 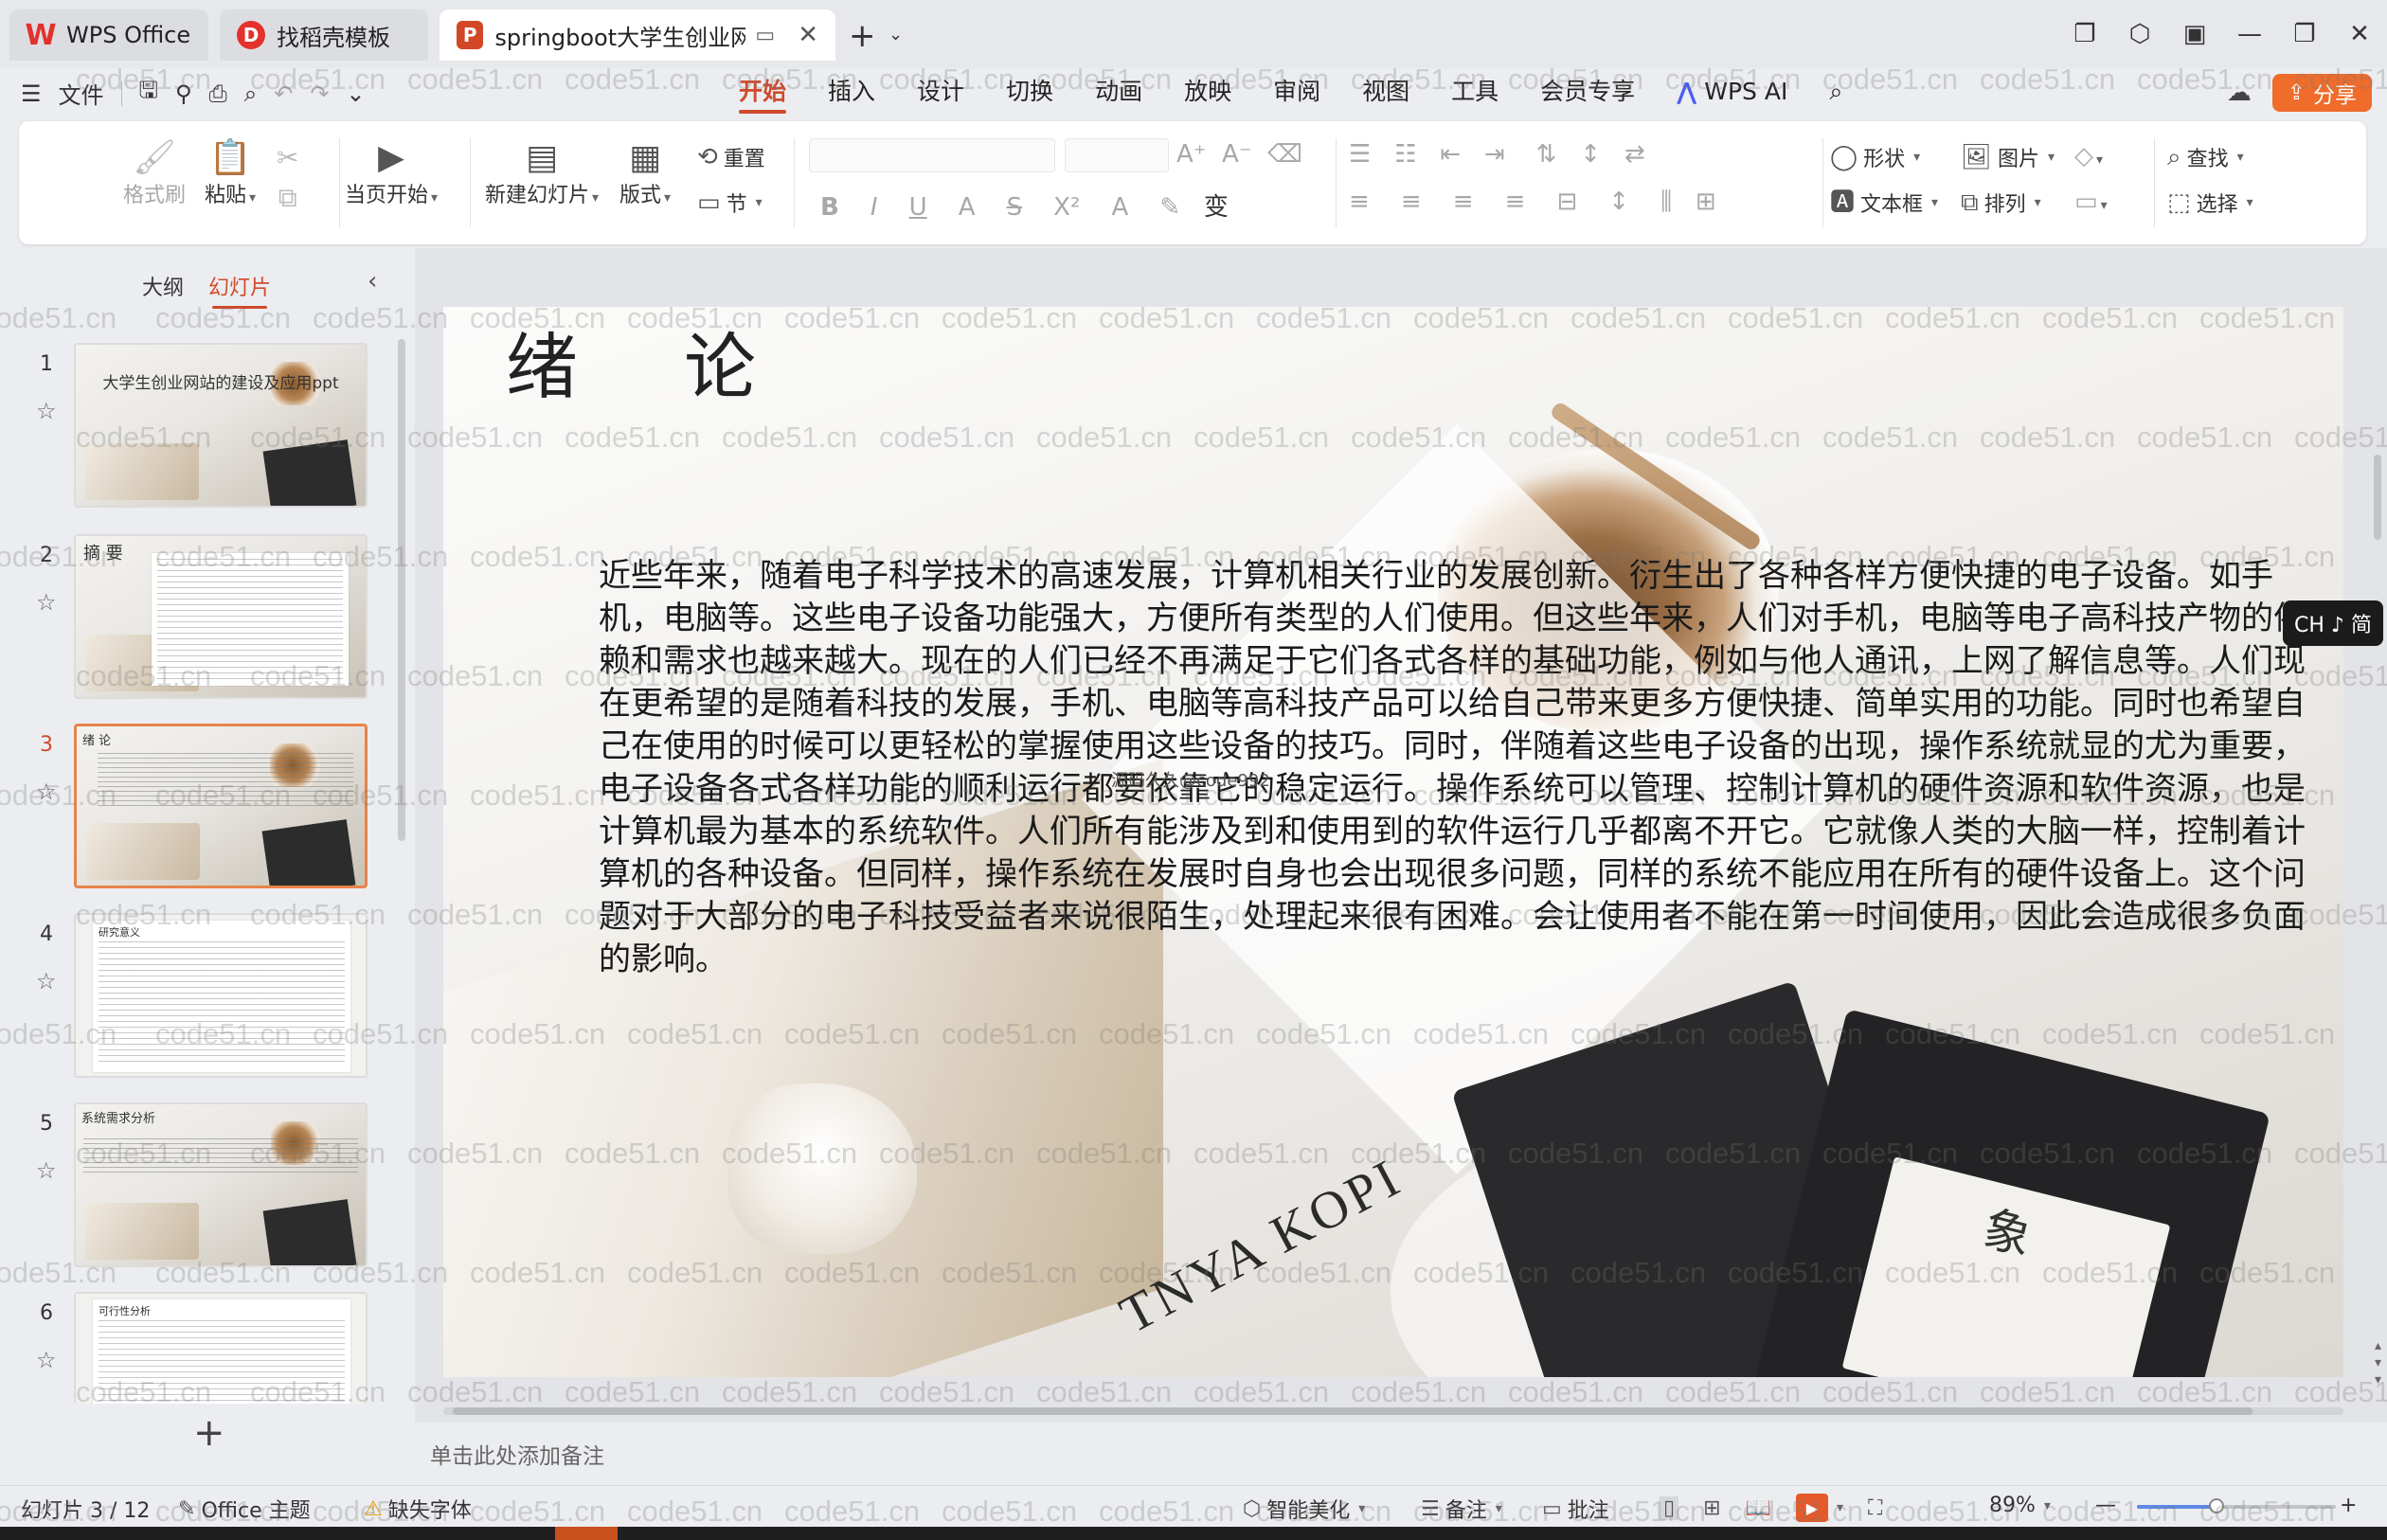 What do you see at coordinates (1546, 154) in the screenshot?
I see `text-direction-icon: ⇅` at bounding box center [1546, 154].